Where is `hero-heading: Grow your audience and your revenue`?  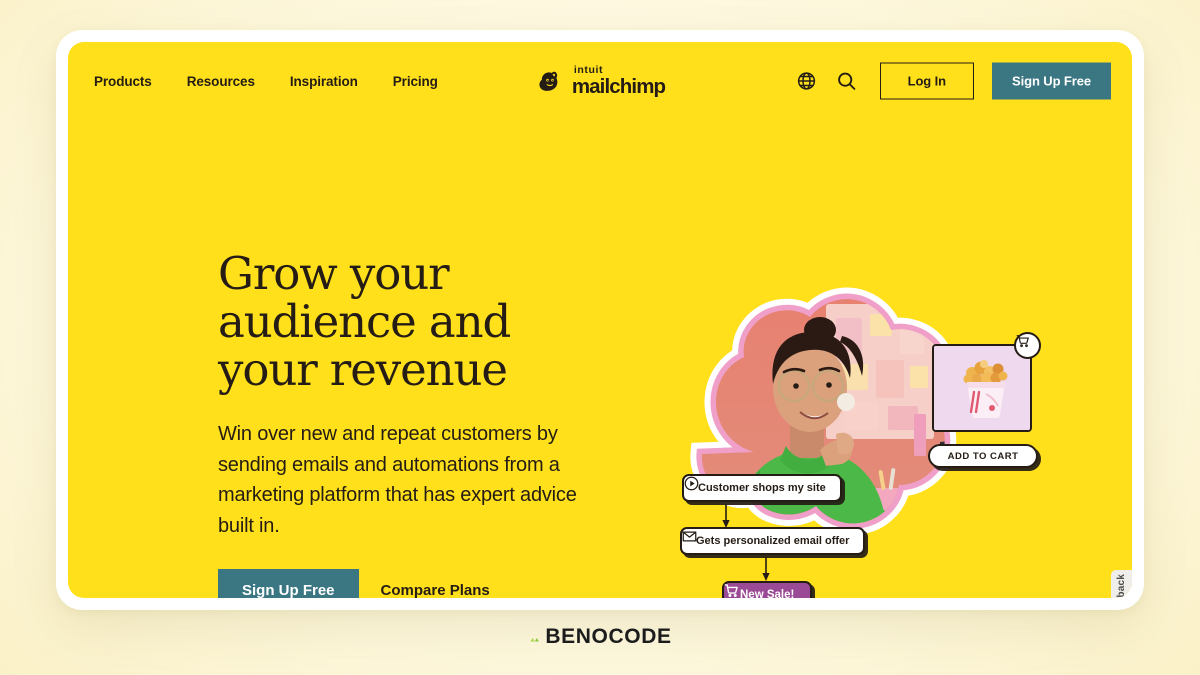
hero-heading: Grow your audience and your revenue is located at coordinates (418, 322).